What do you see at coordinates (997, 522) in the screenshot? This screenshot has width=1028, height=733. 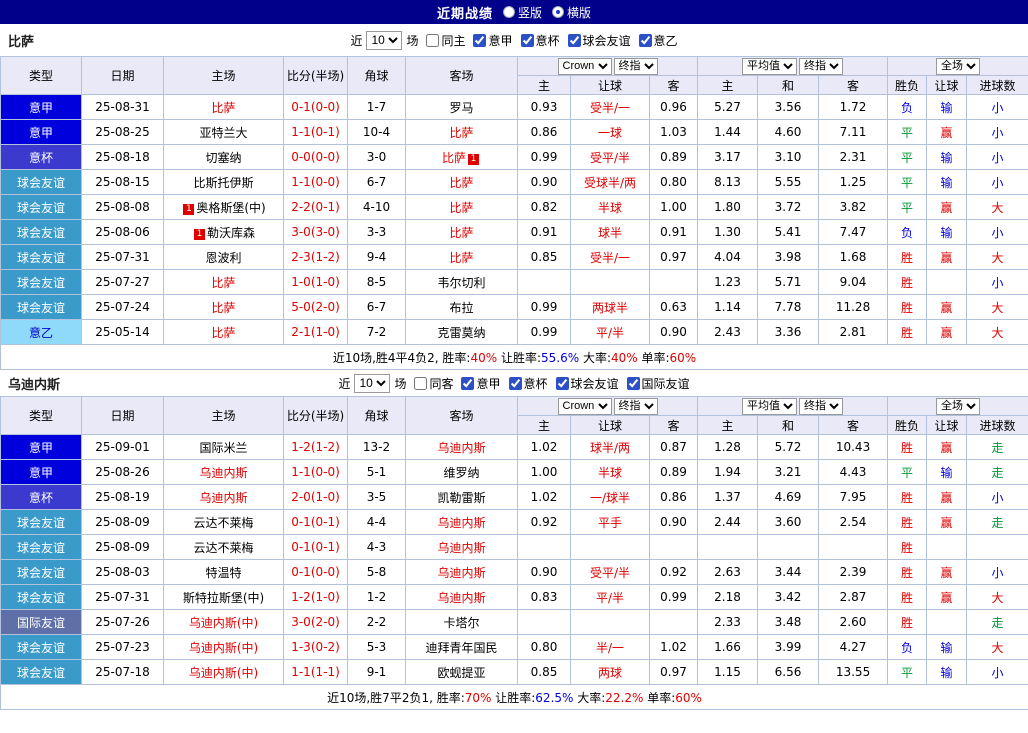 I see `goals-total: 走` at bounding box center [997, 522].